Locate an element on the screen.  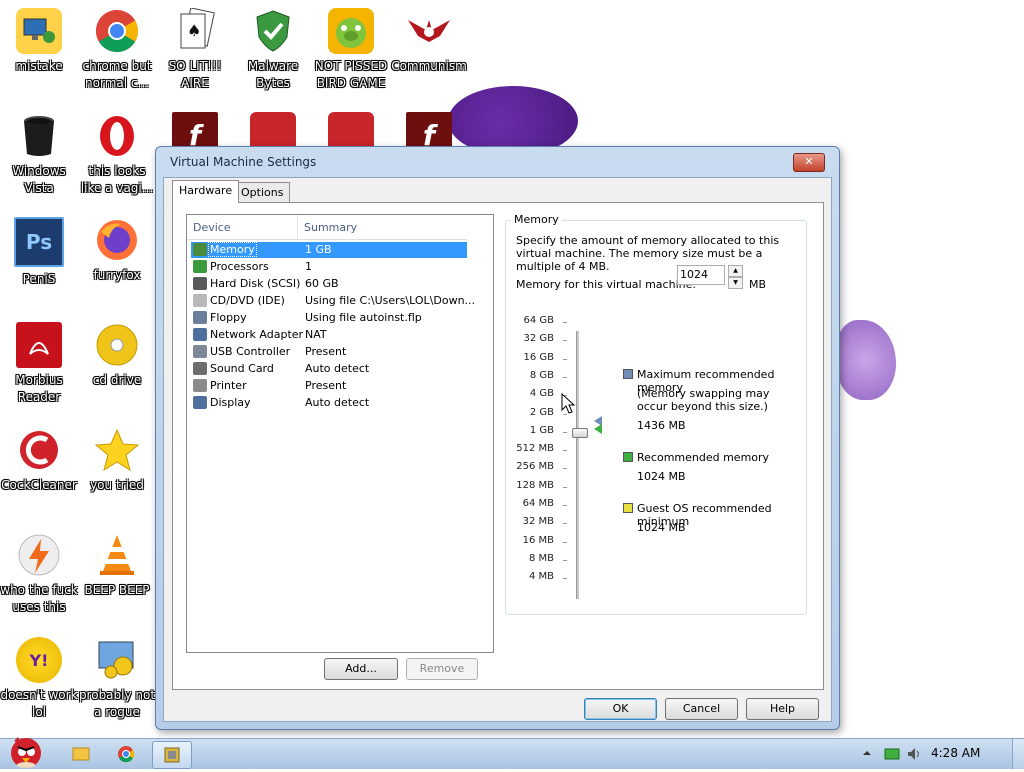
device-summary: 1 is located at coordinates (308, 266).